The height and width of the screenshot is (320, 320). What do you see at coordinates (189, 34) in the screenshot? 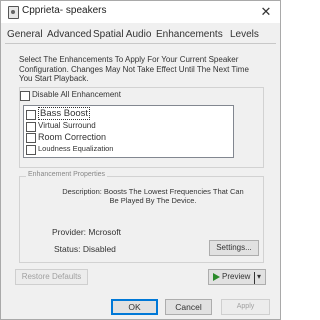
I see `tab-enhancements: Enhancements` at bounding box center [189, 34].